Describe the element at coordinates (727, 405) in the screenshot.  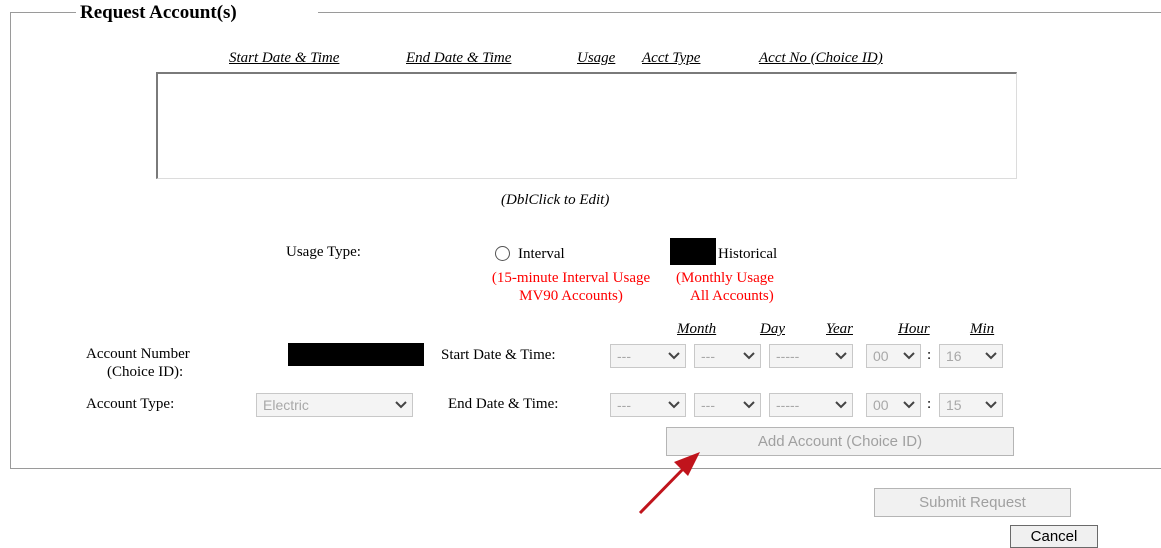
I see `end-day-select: ---` at that location.